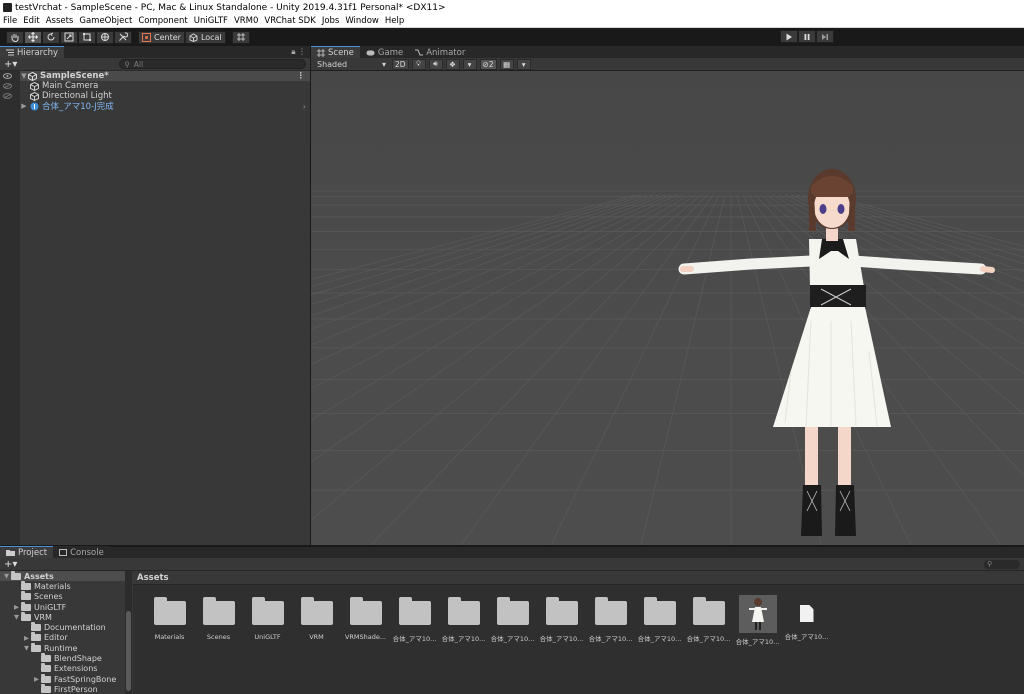 The image size is (1024, 694). Describe the element at coordinates (69, 37) in the screenshot. I see `scale-tool-button` at that location.